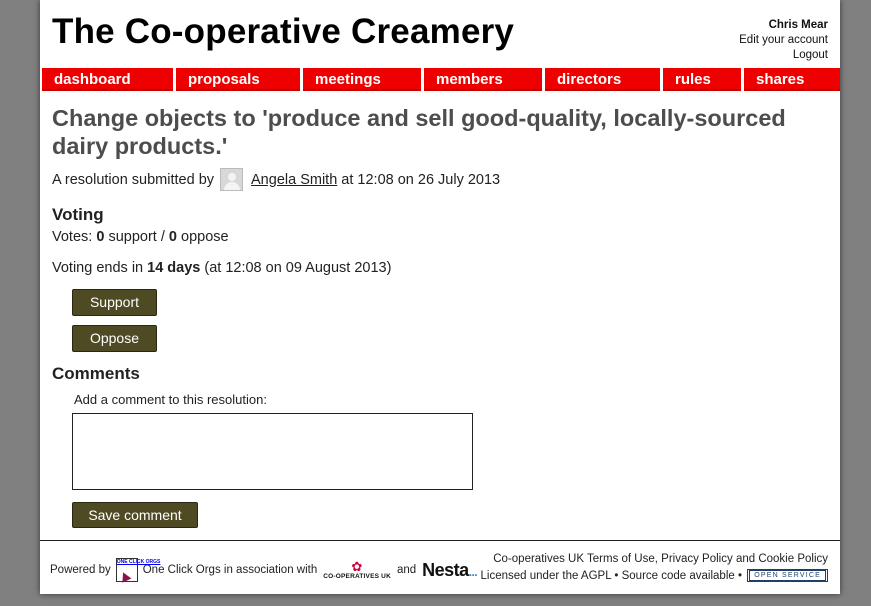 The width and height of the screenshot is (871, 606). I want to click on oppose-button: Oppose, so click(114, 338).